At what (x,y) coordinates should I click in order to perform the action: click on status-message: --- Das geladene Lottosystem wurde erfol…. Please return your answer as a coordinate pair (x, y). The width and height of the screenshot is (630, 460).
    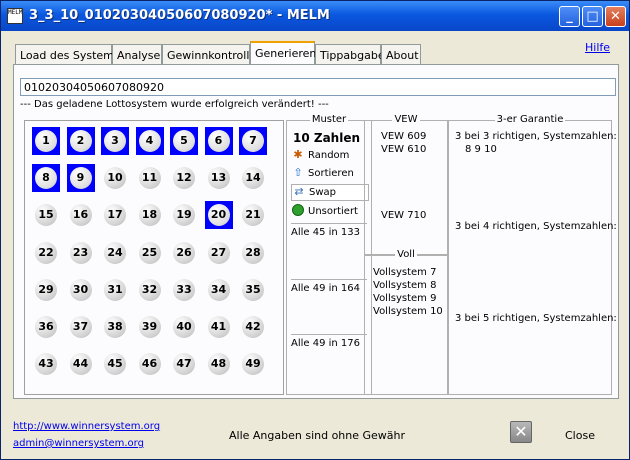
    Looking at the image, I should click on (174, 104).